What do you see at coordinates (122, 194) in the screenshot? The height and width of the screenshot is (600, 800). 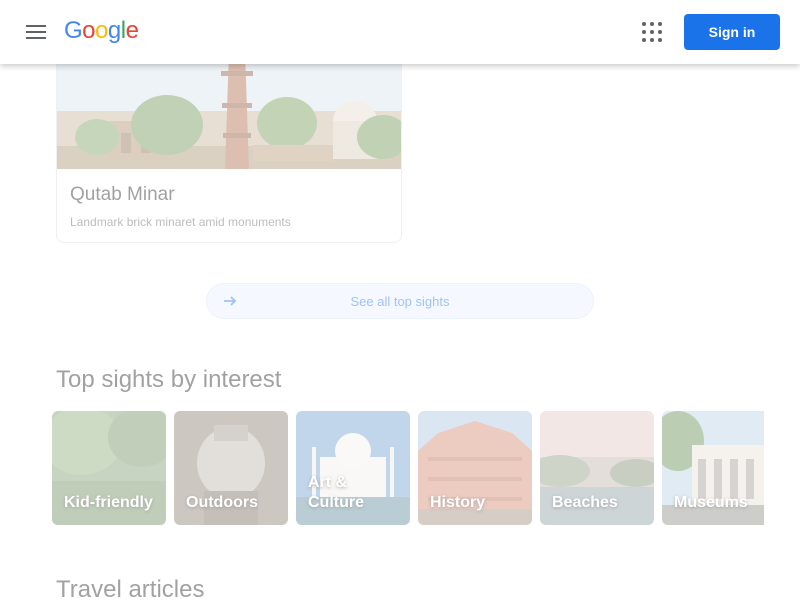 I see `sight-title: Qutab Minar` at bounding box center [122, 194].